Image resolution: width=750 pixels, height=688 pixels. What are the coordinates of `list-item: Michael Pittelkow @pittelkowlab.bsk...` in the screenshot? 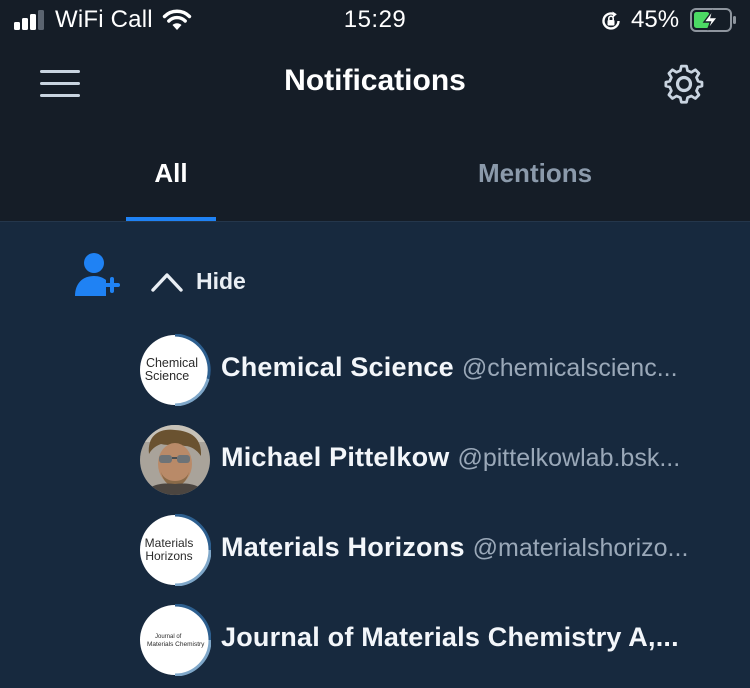 It's located at (444, 460).